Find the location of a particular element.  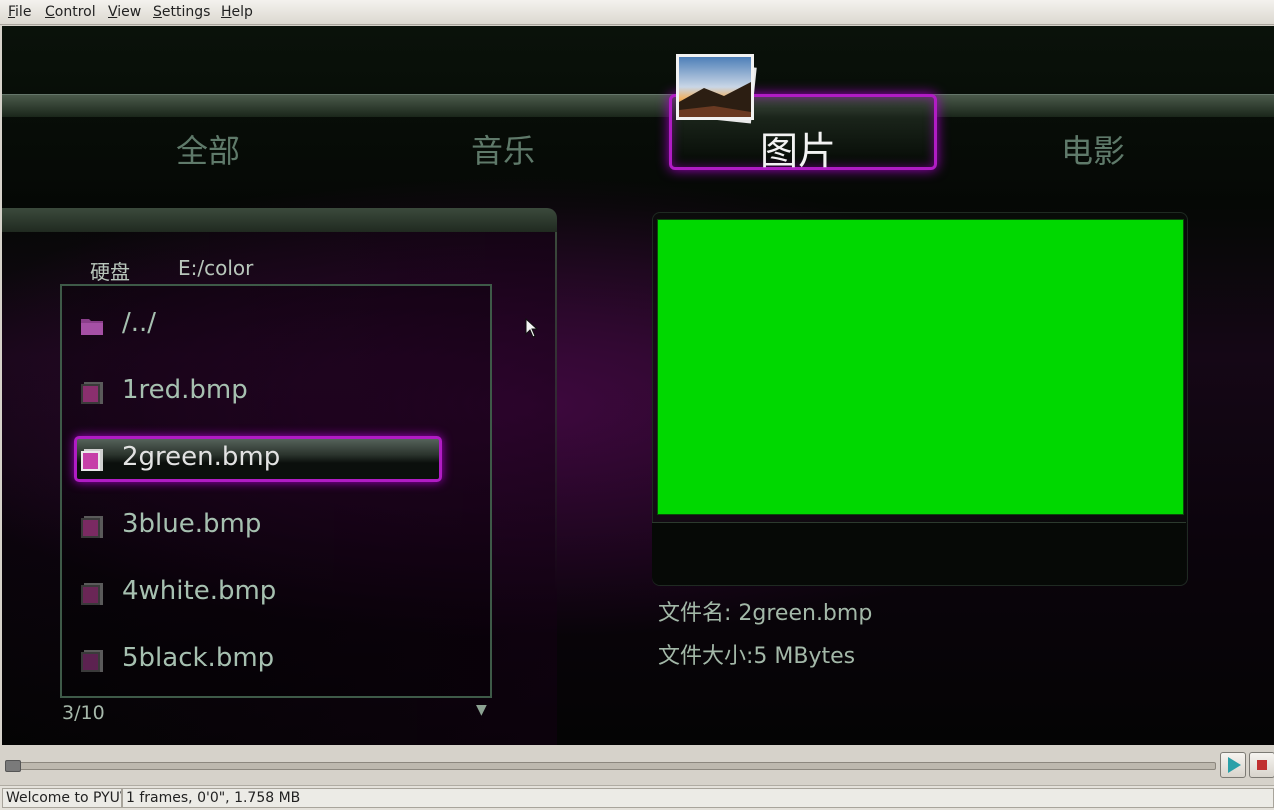

play-icon is located at coordinates (1234, 765).